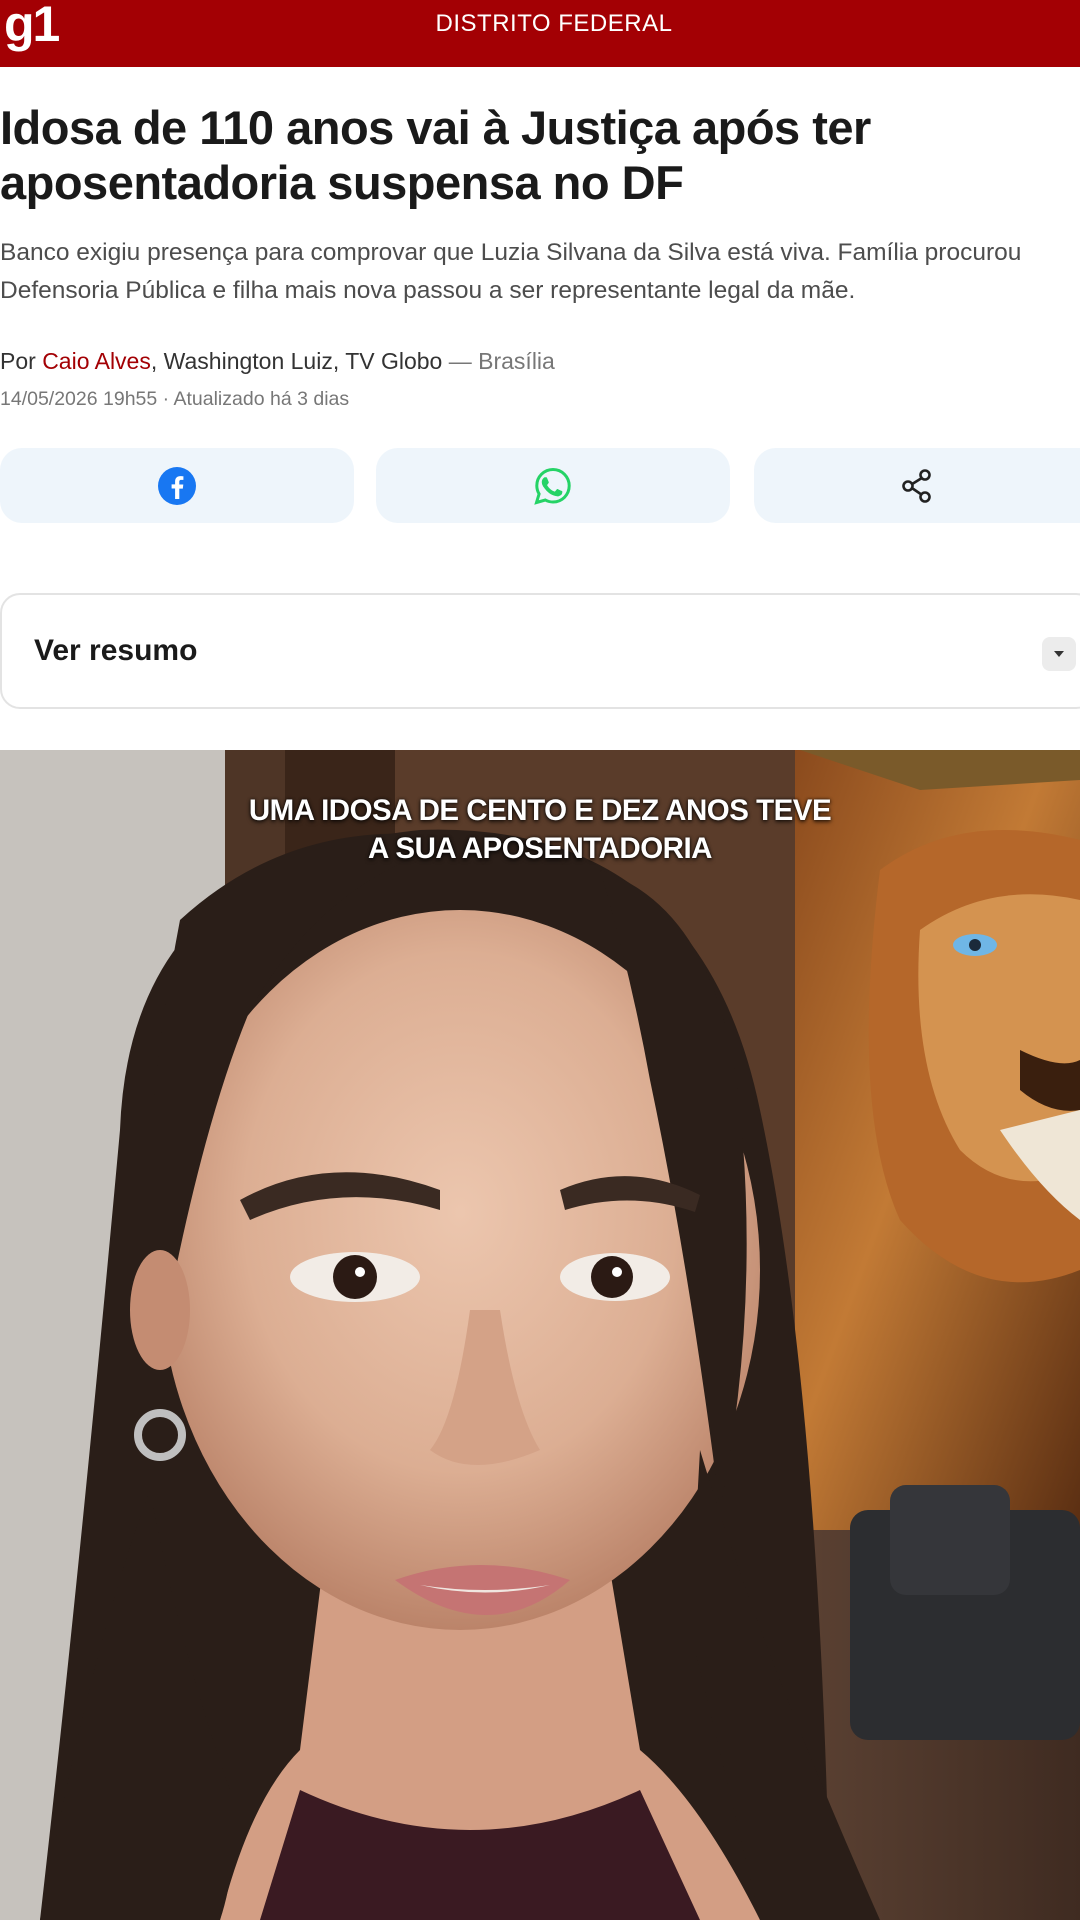  I want to click on caret-down-icon, so click(1059, 654).